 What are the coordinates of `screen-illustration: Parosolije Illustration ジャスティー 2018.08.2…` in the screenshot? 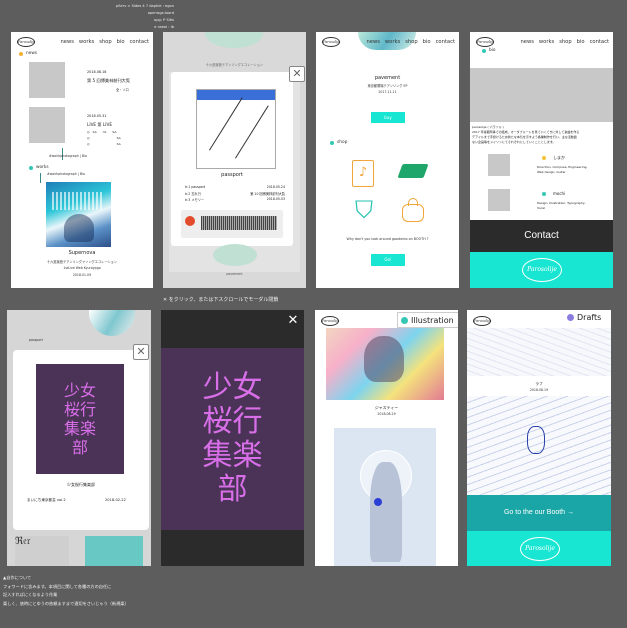 It's located at (386, 438).